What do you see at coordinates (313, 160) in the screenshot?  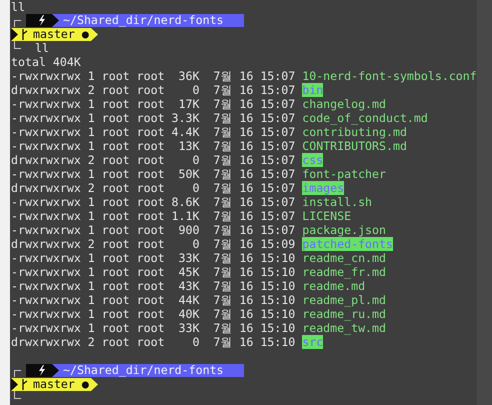 I see `directory-name: css` at bounding box center [313, 160].